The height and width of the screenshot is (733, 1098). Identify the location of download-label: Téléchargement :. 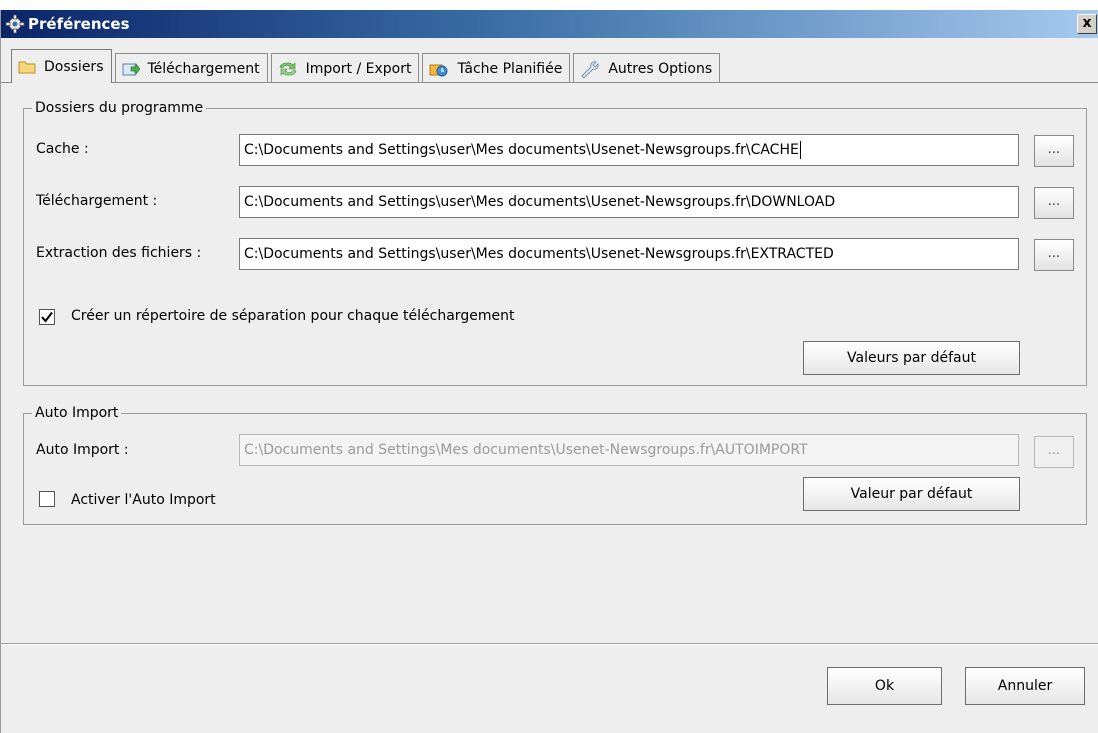
(97, 201).